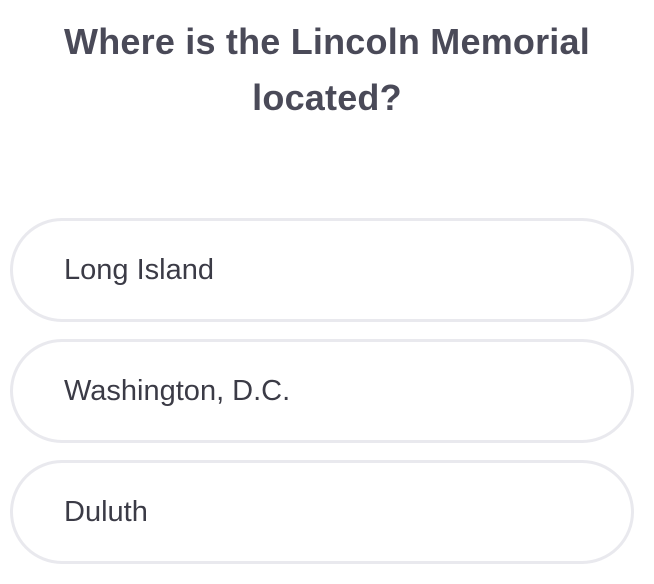  I want to click on answer-option-label: Washington, D.C., so click(177, 390).